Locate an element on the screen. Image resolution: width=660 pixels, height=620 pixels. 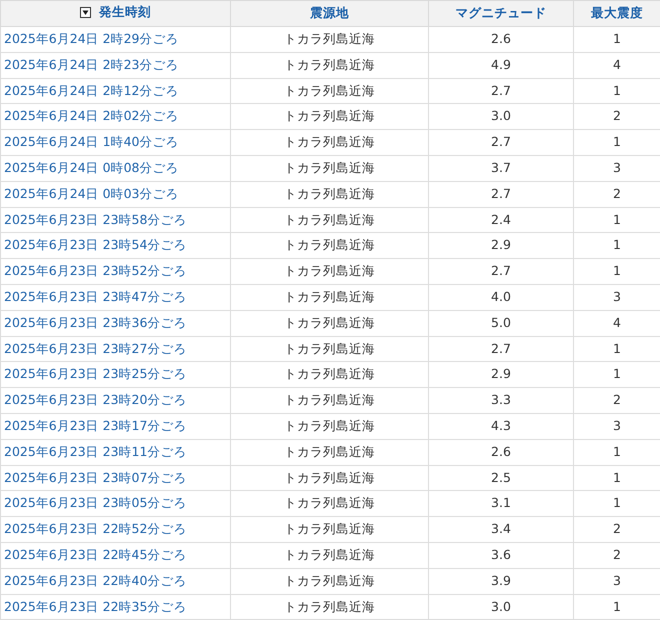
column-header: マグニチュード is located at coordinates (501, 13).